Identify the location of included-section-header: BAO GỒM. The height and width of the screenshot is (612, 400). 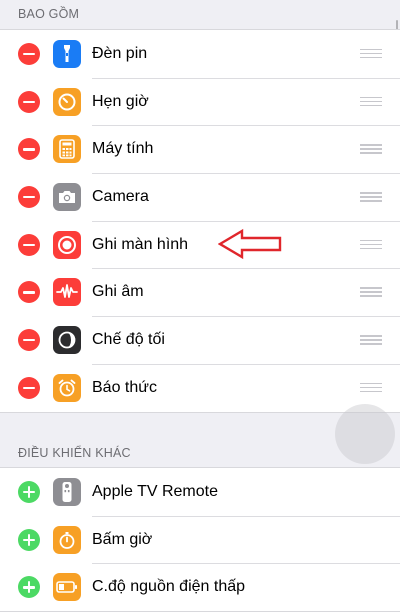
(49, 14).